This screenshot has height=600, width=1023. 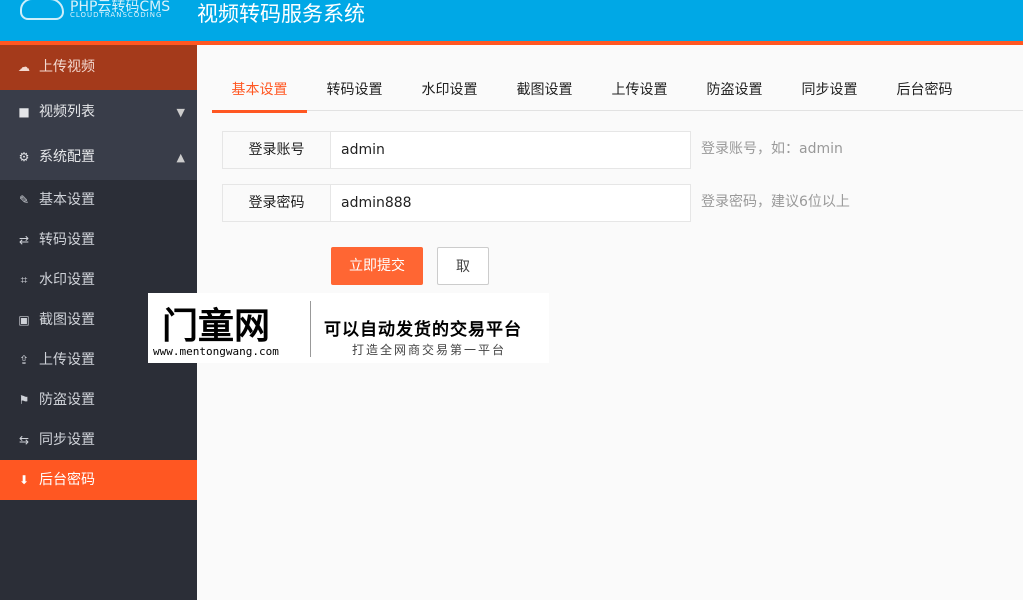 I want to click on tab-upload: 上传设置, so click(x=639, y=90).